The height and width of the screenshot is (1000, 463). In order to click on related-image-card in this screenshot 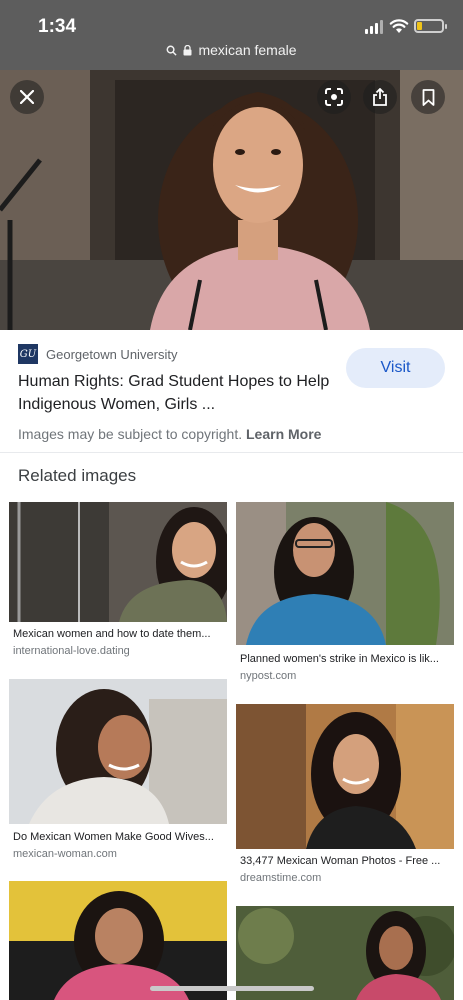, I will do `click(118, 940)`.